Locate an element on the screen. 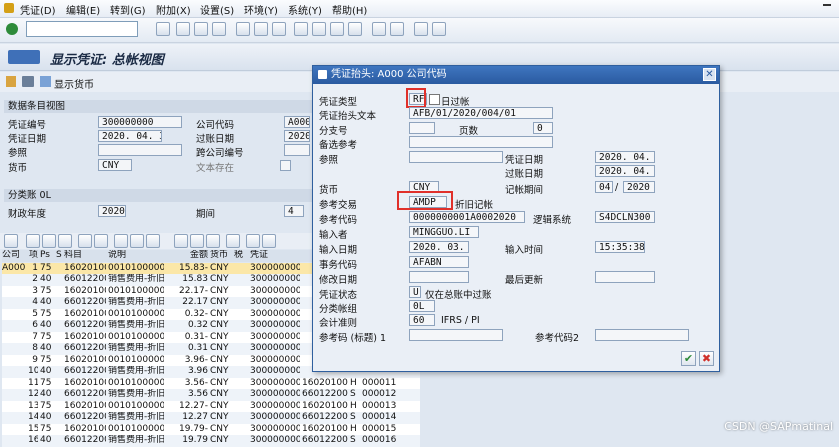 Image resolution: width=839 pixels, height=447 pixels. sort-desc-icon is located at coordinates (49, 241).